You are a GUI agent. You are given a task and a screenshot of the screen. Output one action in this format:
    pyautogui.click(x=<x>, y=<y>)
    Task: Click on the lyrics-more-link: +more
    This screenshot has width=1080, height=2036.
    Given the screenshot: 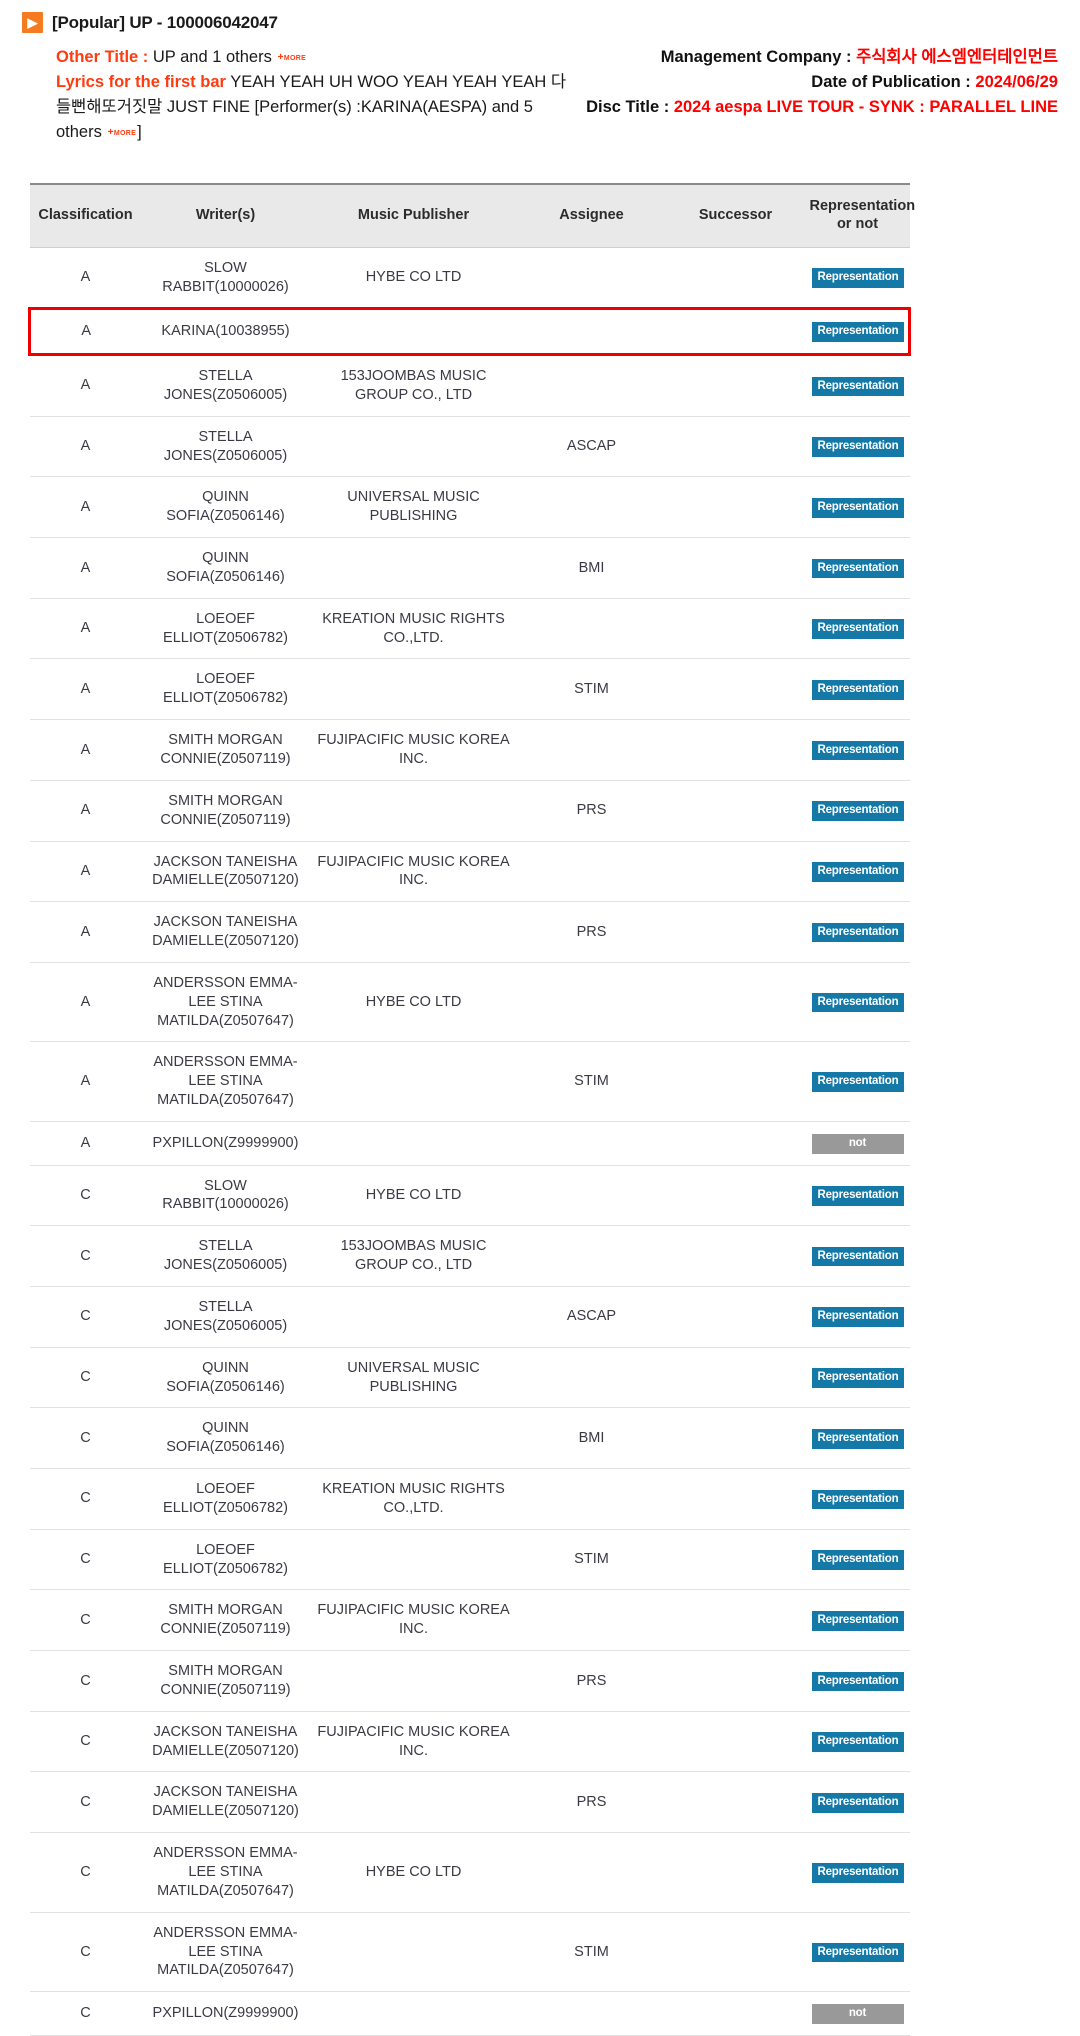 What is the action you would take?
    pyautogui.click(x=121, y=132)
    